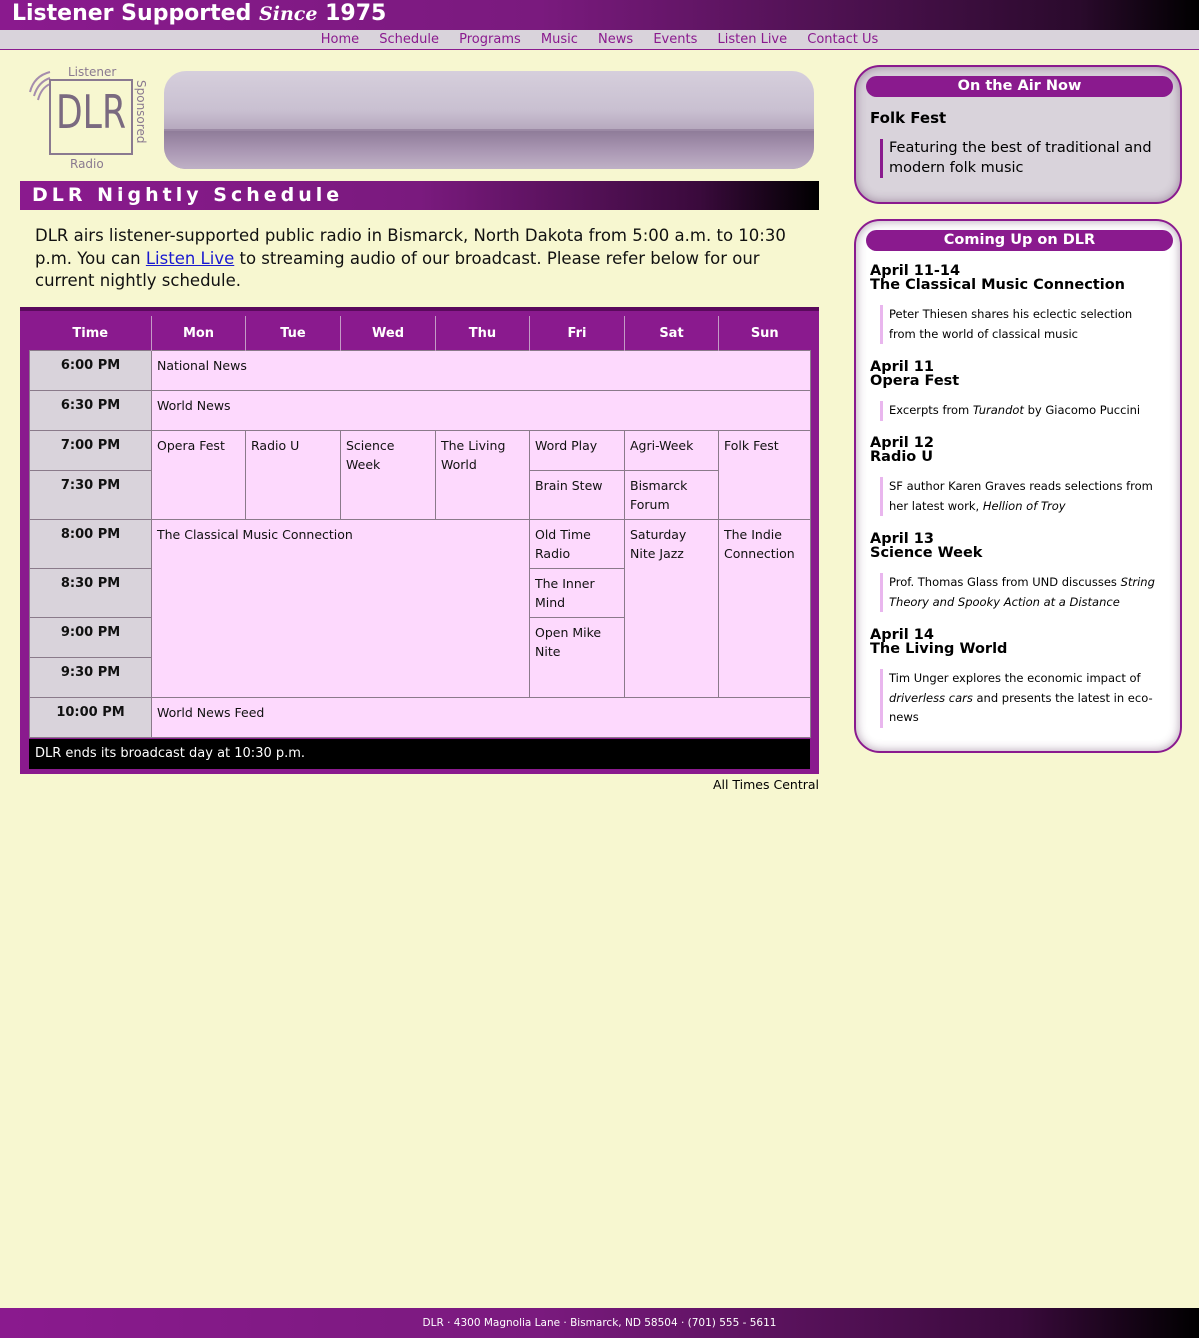 This screenshot has height=1338, width=1199. Describe the element at coordinates (489, 150) in the screenshot. I see `banner-ground` at that location.